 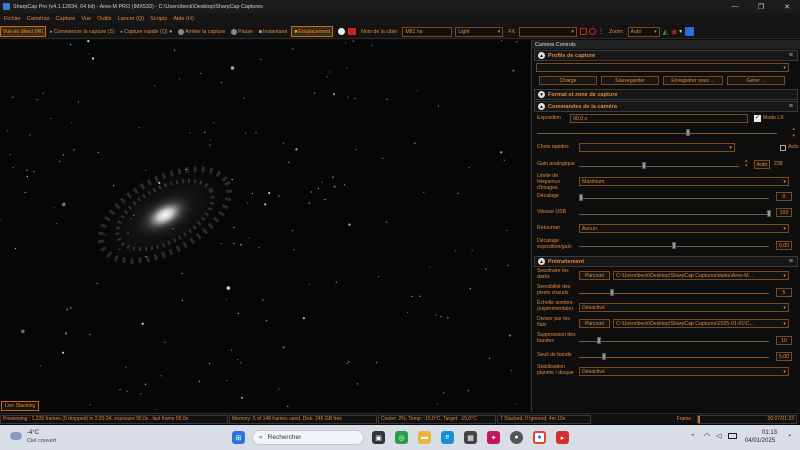 What do you see at coordinates (665, 32) in the screenshot?
I see `contrast-icon: ◭` at bounding box center [665, 32].